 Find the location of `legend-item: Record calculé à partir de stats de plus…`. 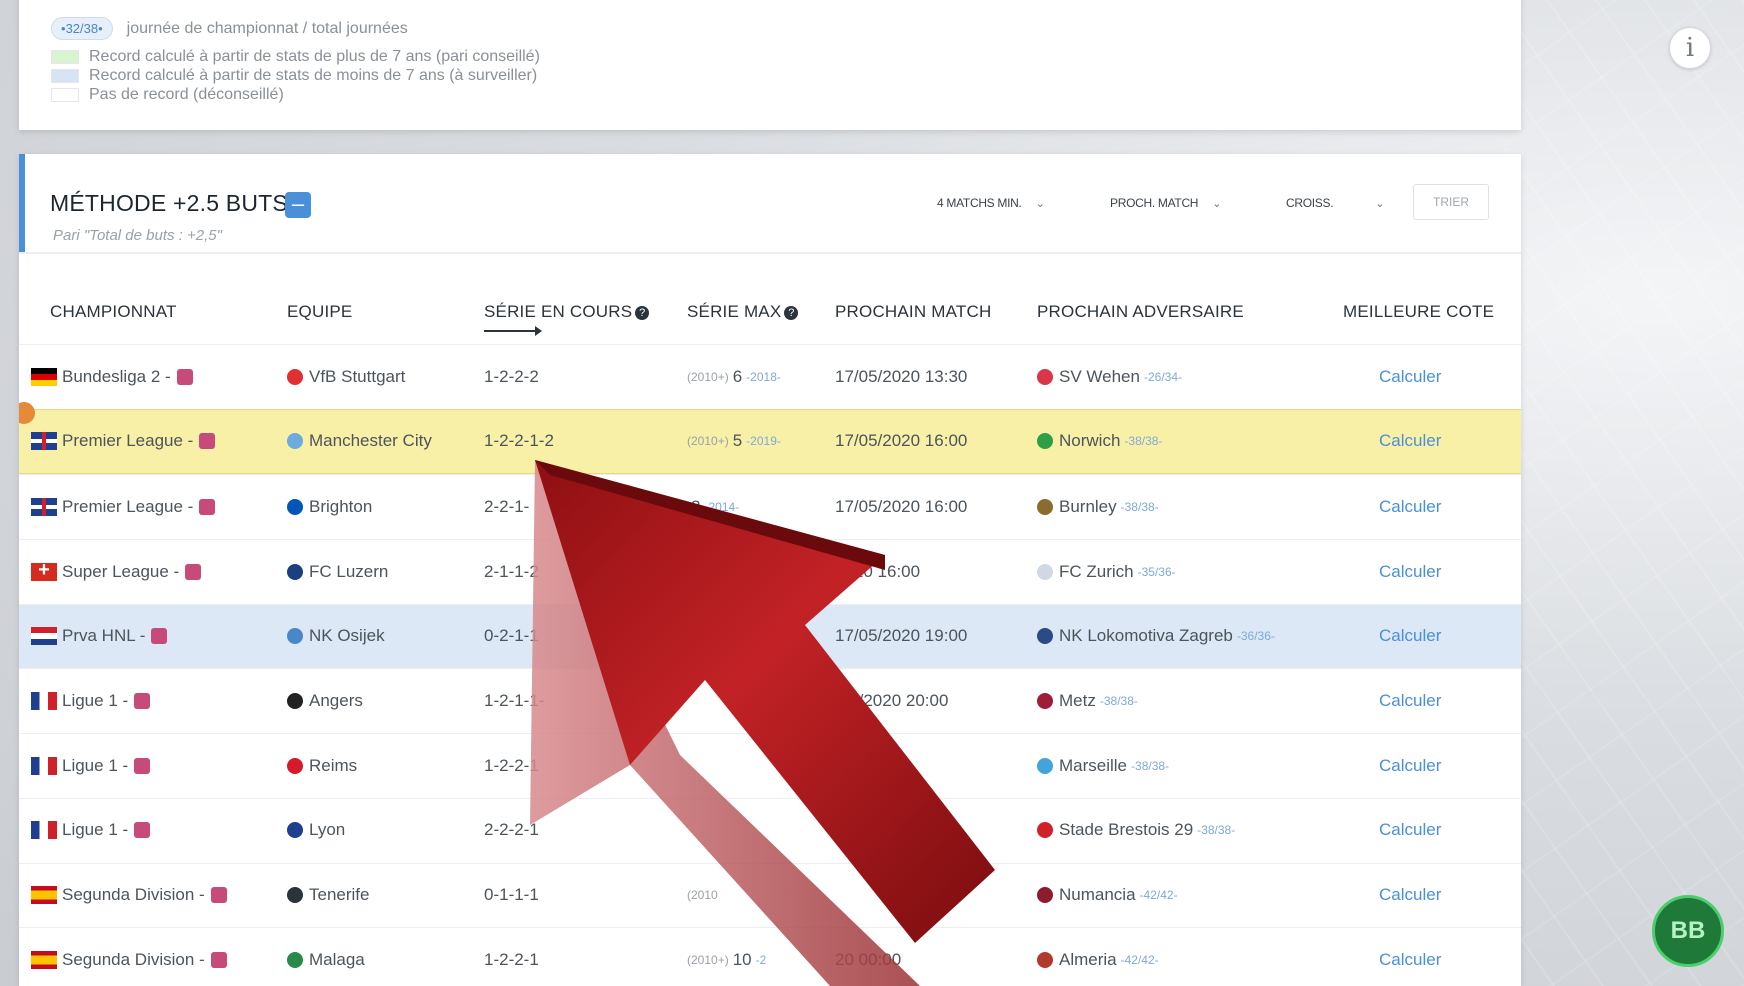

legend-item: Record calculé à partir de stats de plus… is located at coordinates (295, 57).